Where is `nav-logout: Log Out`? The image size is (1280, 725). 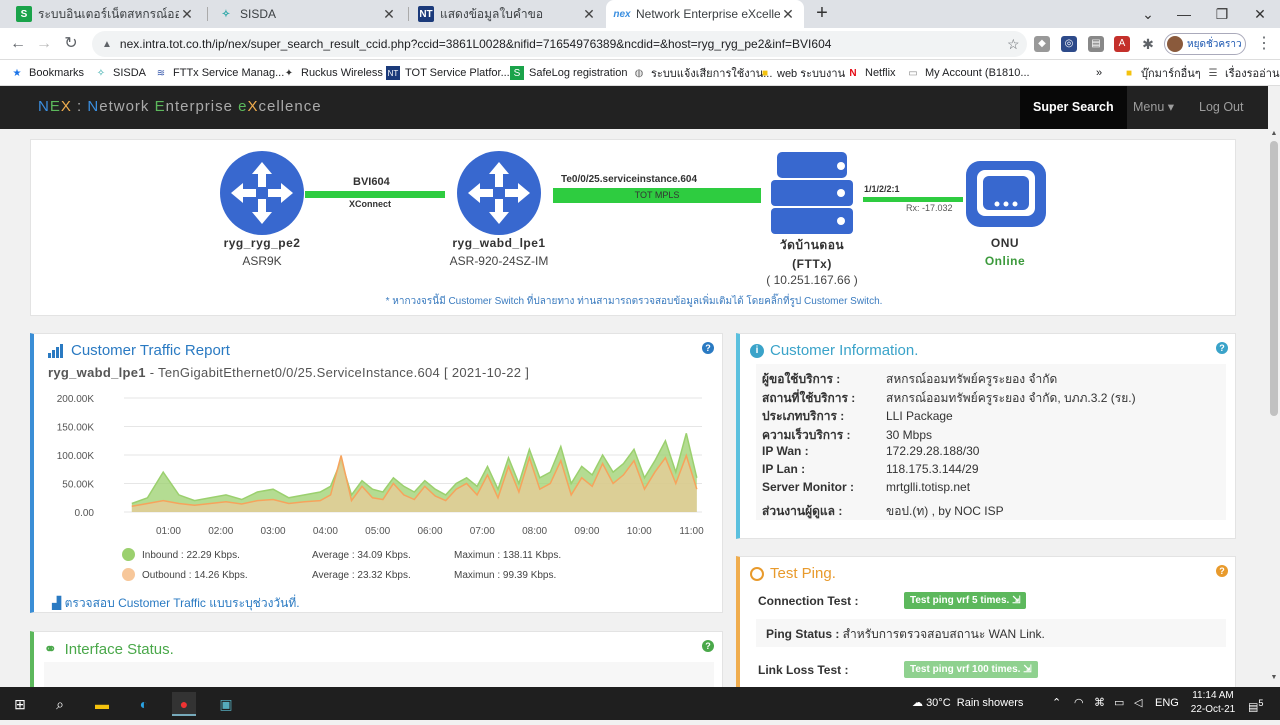
nav-logout: Log Out is located at coordinates (1221, 107).